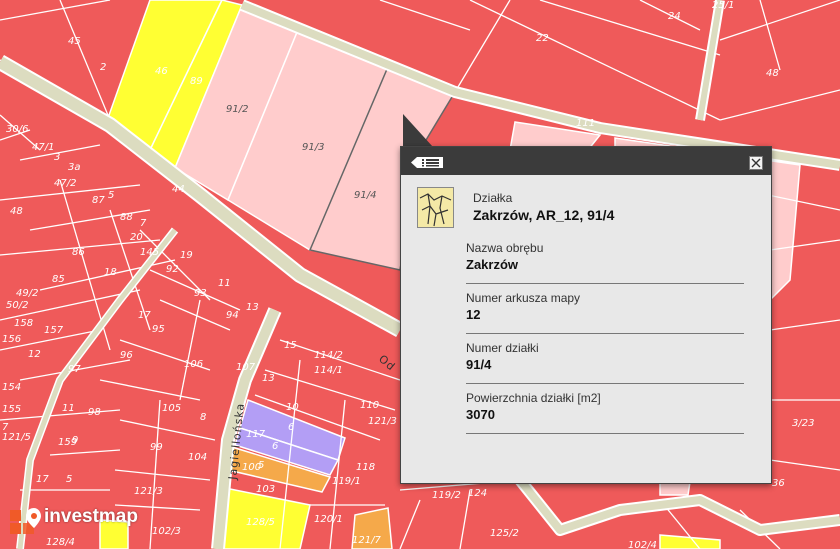 This screenshot has width=840, height=549. I want to click on field-map-sheet-number: Numer arkusza mapy 12, so click(605, 312).